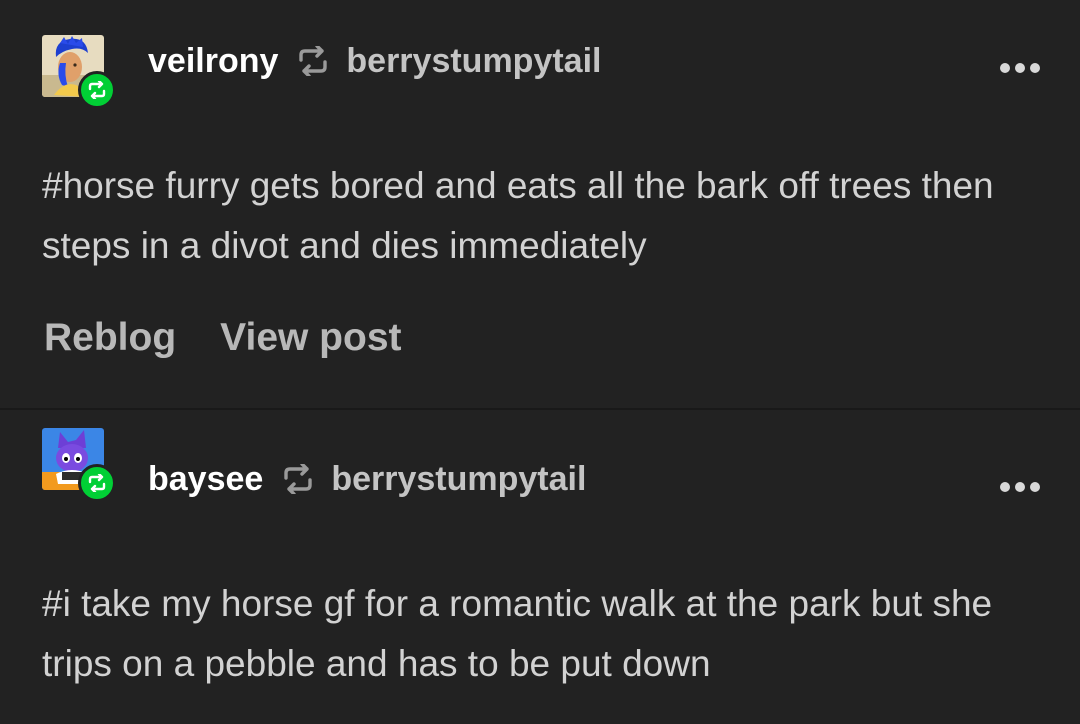 This screenshot has height=724, width=1080. Describe the element at coordinates (213, 61) in the screenshot. I see `username-link: veilrony` at that location.